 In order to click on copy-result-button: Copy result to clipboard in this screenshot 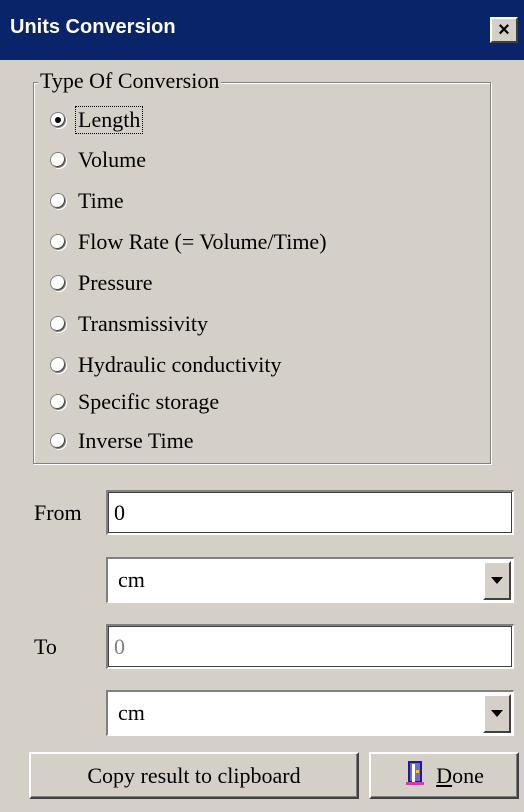, I will do `click(194, 775)`.